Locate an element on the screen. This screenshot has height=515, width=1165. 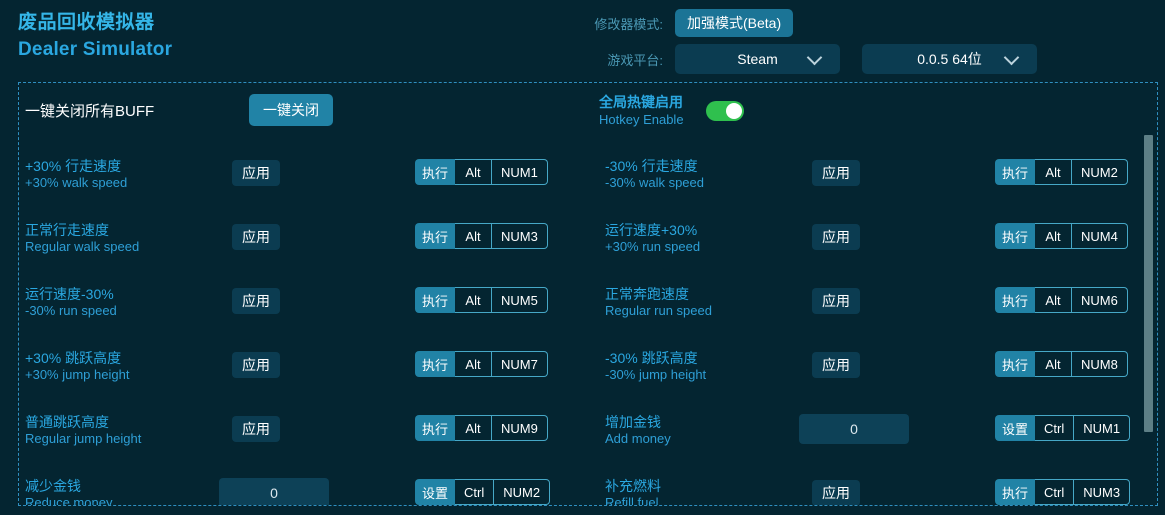
hotkey-chip: 执行 Alt NUM9 is located at coordinates (481, 428).